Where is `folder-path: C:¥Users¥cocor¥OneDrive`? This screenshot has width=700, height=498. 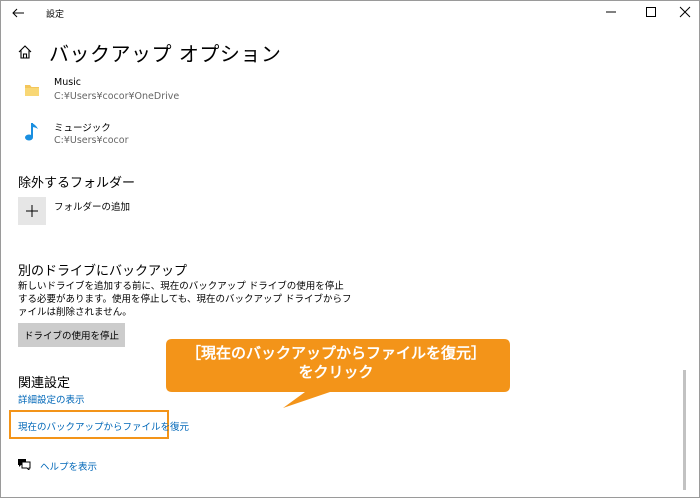 folder-path: C:¥Users¥cocor¥OneDrive is located at coordinates (117, 96).